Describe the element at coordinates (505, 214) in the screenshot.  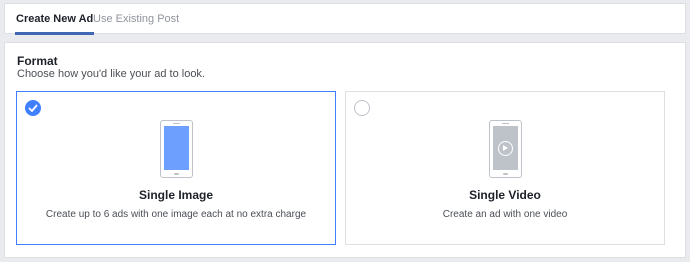
I see `single-video-description: Create an ad with one video` at that location.